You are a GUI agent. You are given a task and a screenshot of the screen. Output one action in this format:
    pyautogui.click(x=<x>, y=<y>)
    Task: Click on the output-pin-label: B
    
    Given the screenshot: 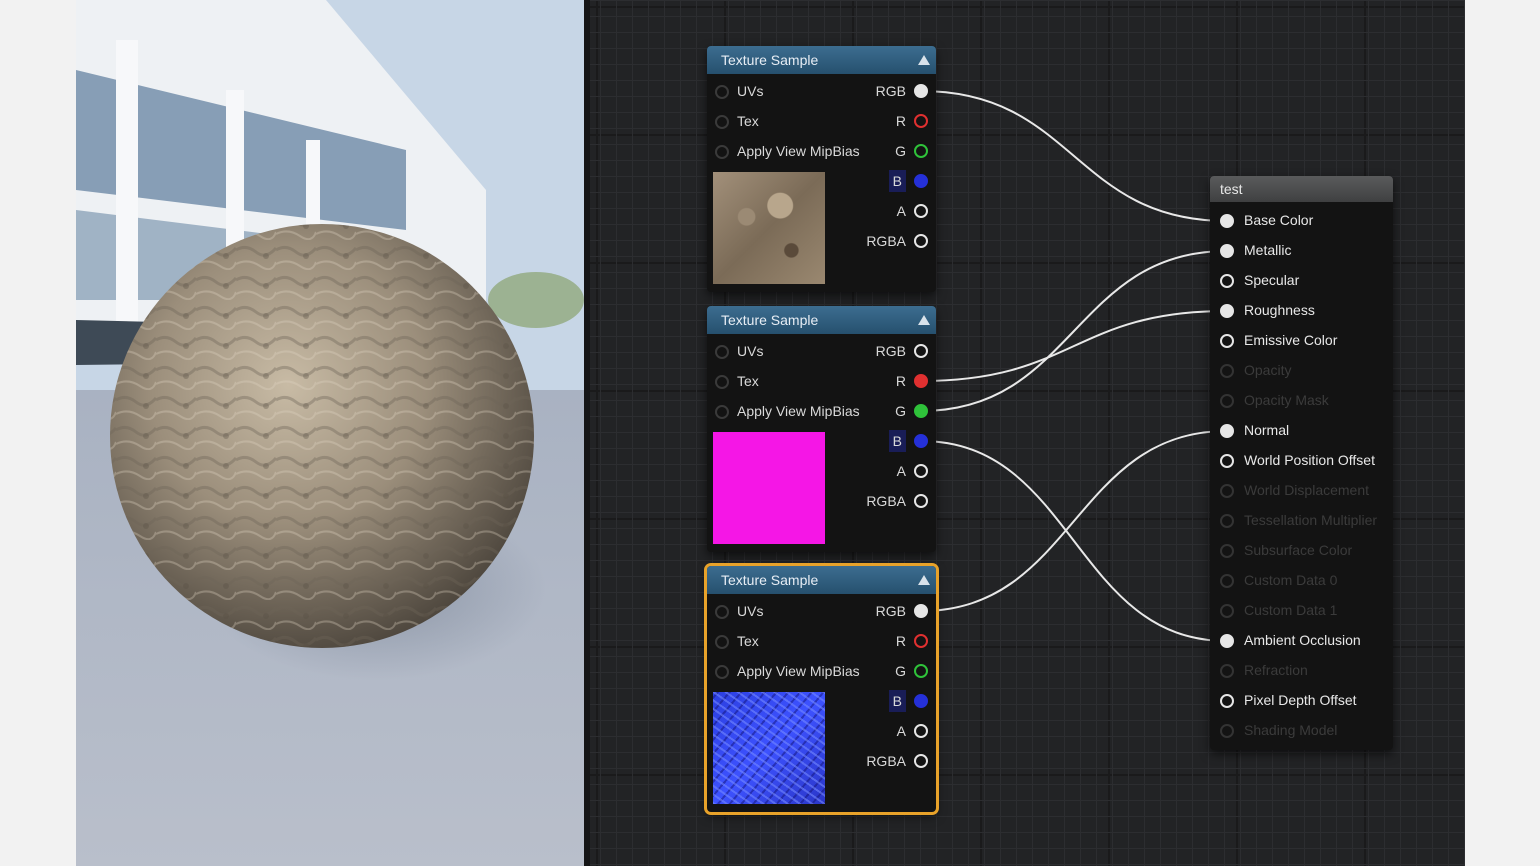 What is the action you would take?
    pyautogui.click(x=897, y=701)
    